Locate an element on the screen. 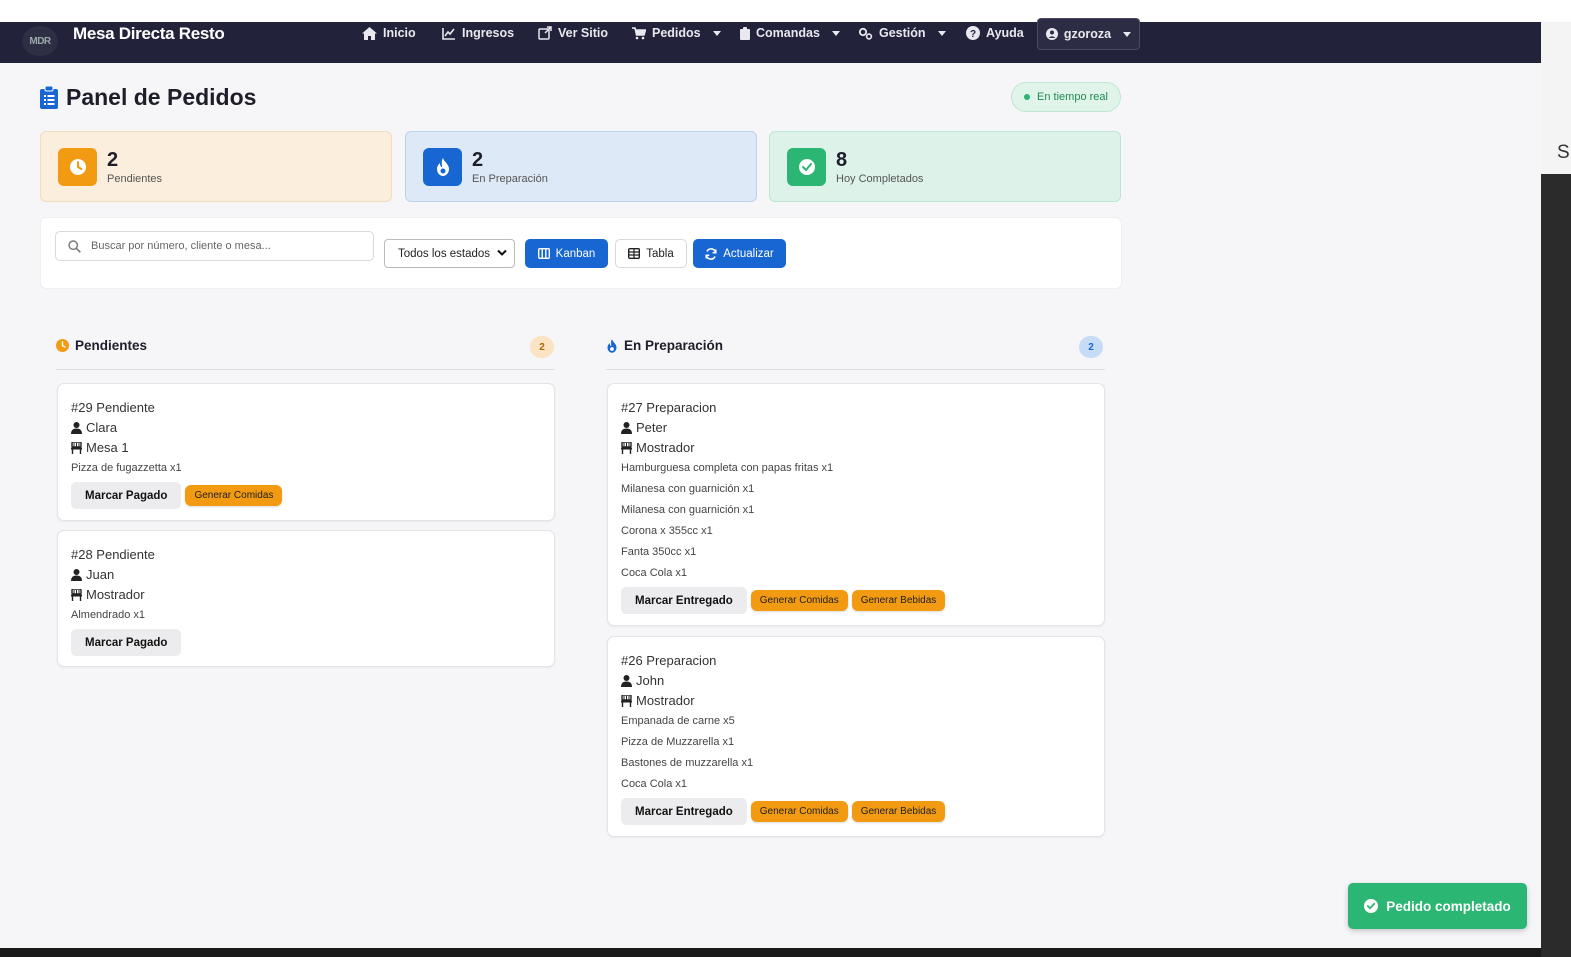 The image size is (1571, 957). customer-name: John is located at coordinates (650, 680).